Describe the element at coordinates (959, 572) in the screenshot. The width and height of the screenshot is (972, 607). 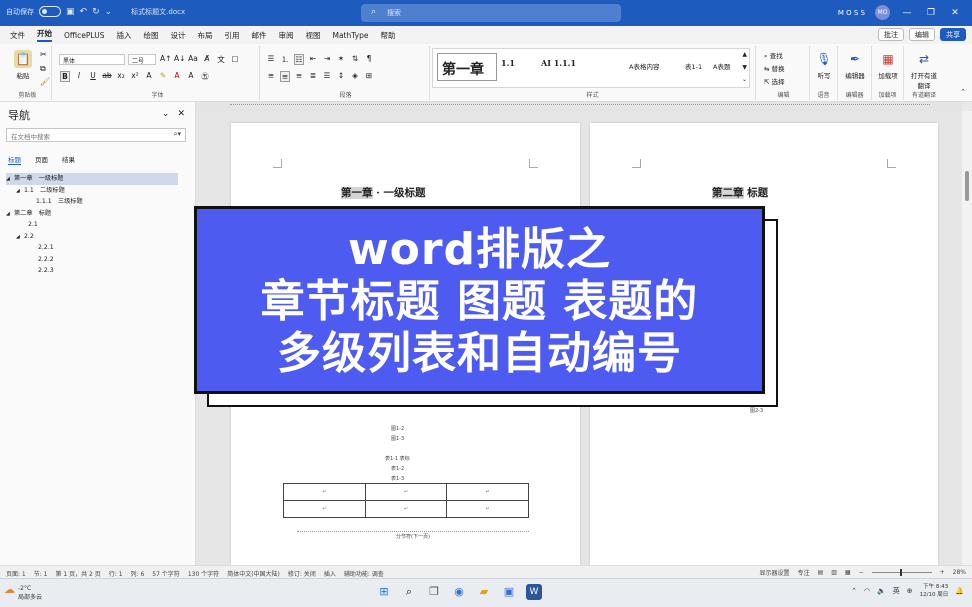
I see `zoom-level: 28%` at that location.